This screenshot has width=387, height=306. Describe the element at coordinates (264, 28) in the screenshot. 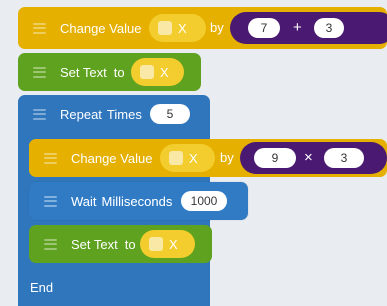

I see `left-operand: 7` at that location.